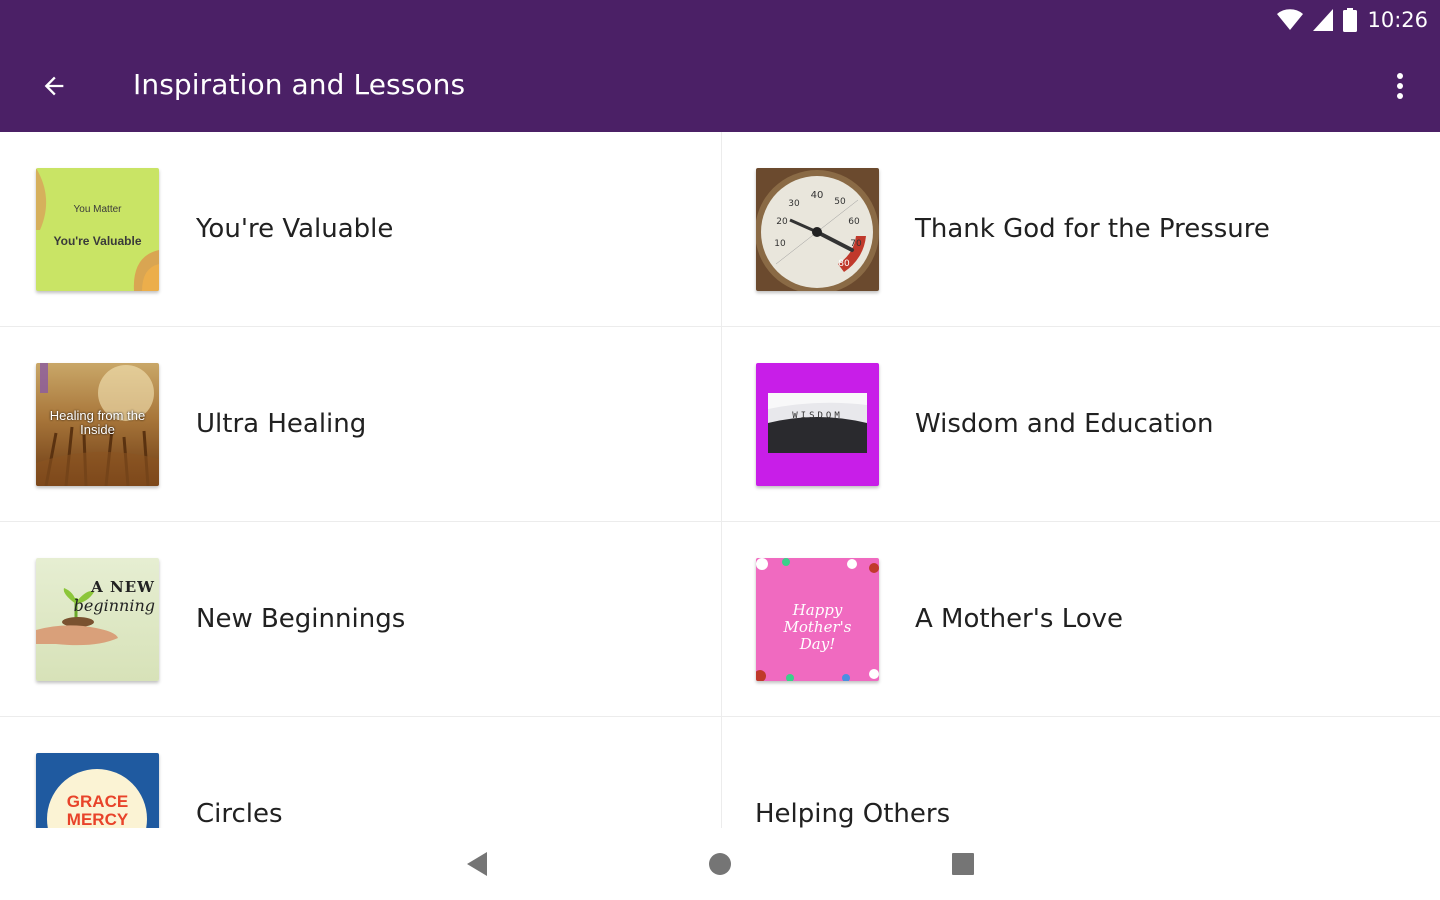 The height and width of the screenshot is (900, 1440). I want to click on thumb-text: Healing from the Inside, so click(97, 422).